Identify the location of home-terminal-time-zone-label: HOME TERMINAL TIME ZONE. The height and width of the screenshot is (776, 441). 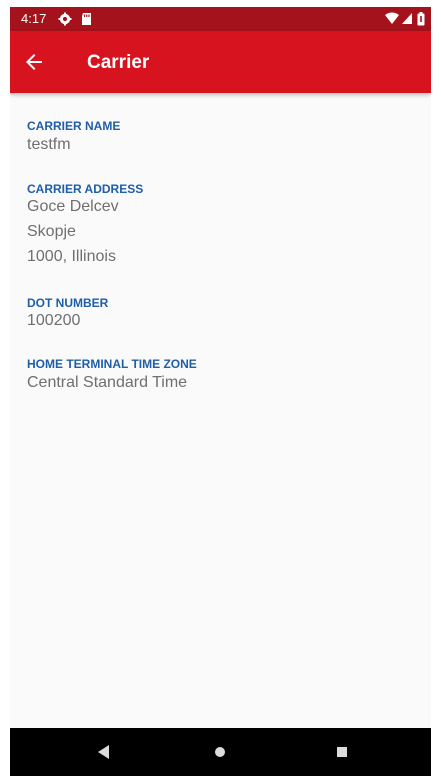
(112, 364).